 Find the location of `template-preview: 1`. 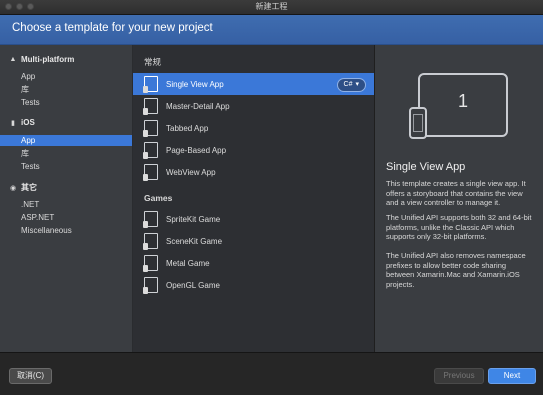

template-preview: 1 is located at coordinates (459, 113).